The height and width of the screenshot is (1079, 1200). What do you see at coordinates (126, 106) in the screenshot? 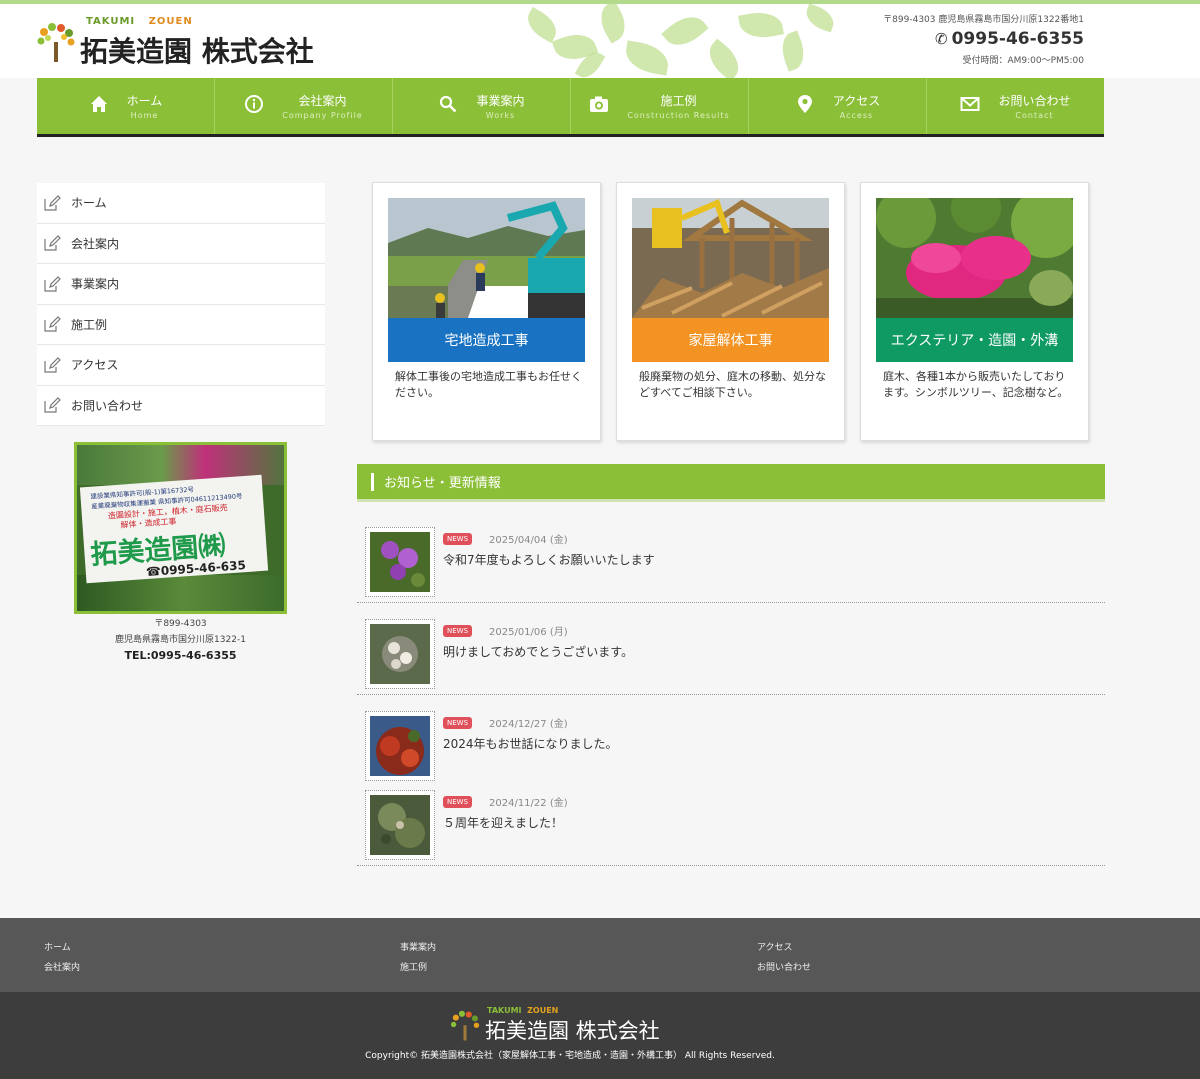
I see `nav-home: ホーム Home` at bounding box center [126, 106].